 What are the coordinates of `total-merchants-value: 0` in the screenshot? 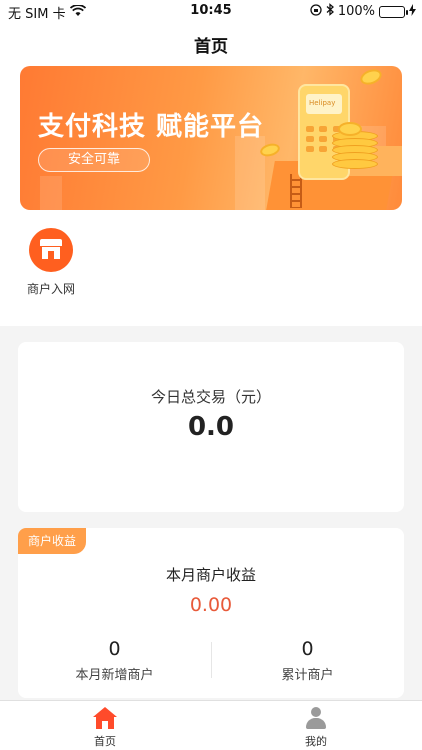 It's located at (307, 649).